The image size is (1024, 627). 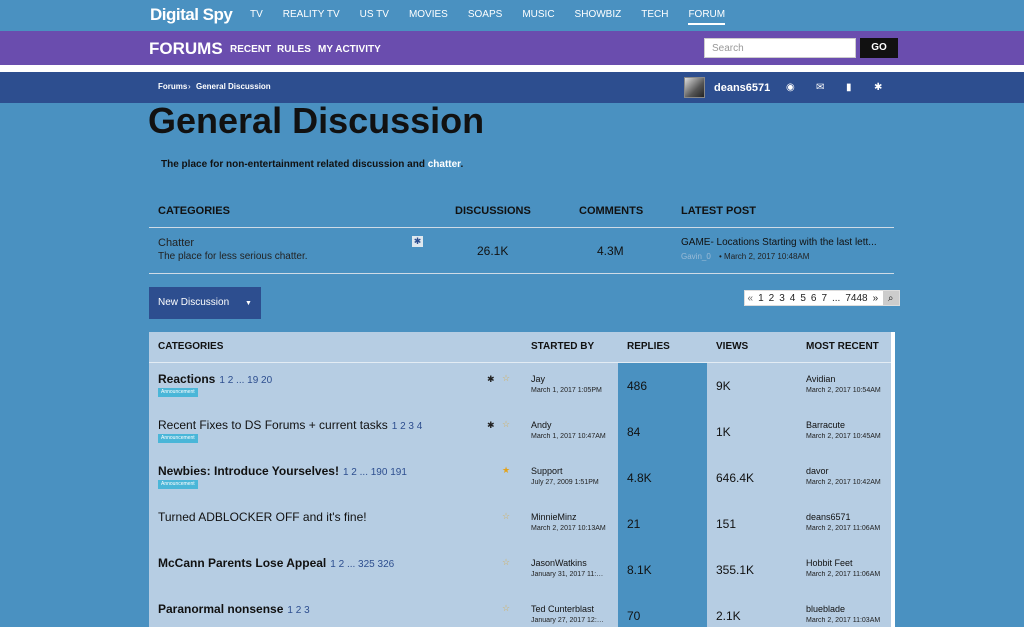 I want to click on views-count: 1K, so click(x=723, y=432).